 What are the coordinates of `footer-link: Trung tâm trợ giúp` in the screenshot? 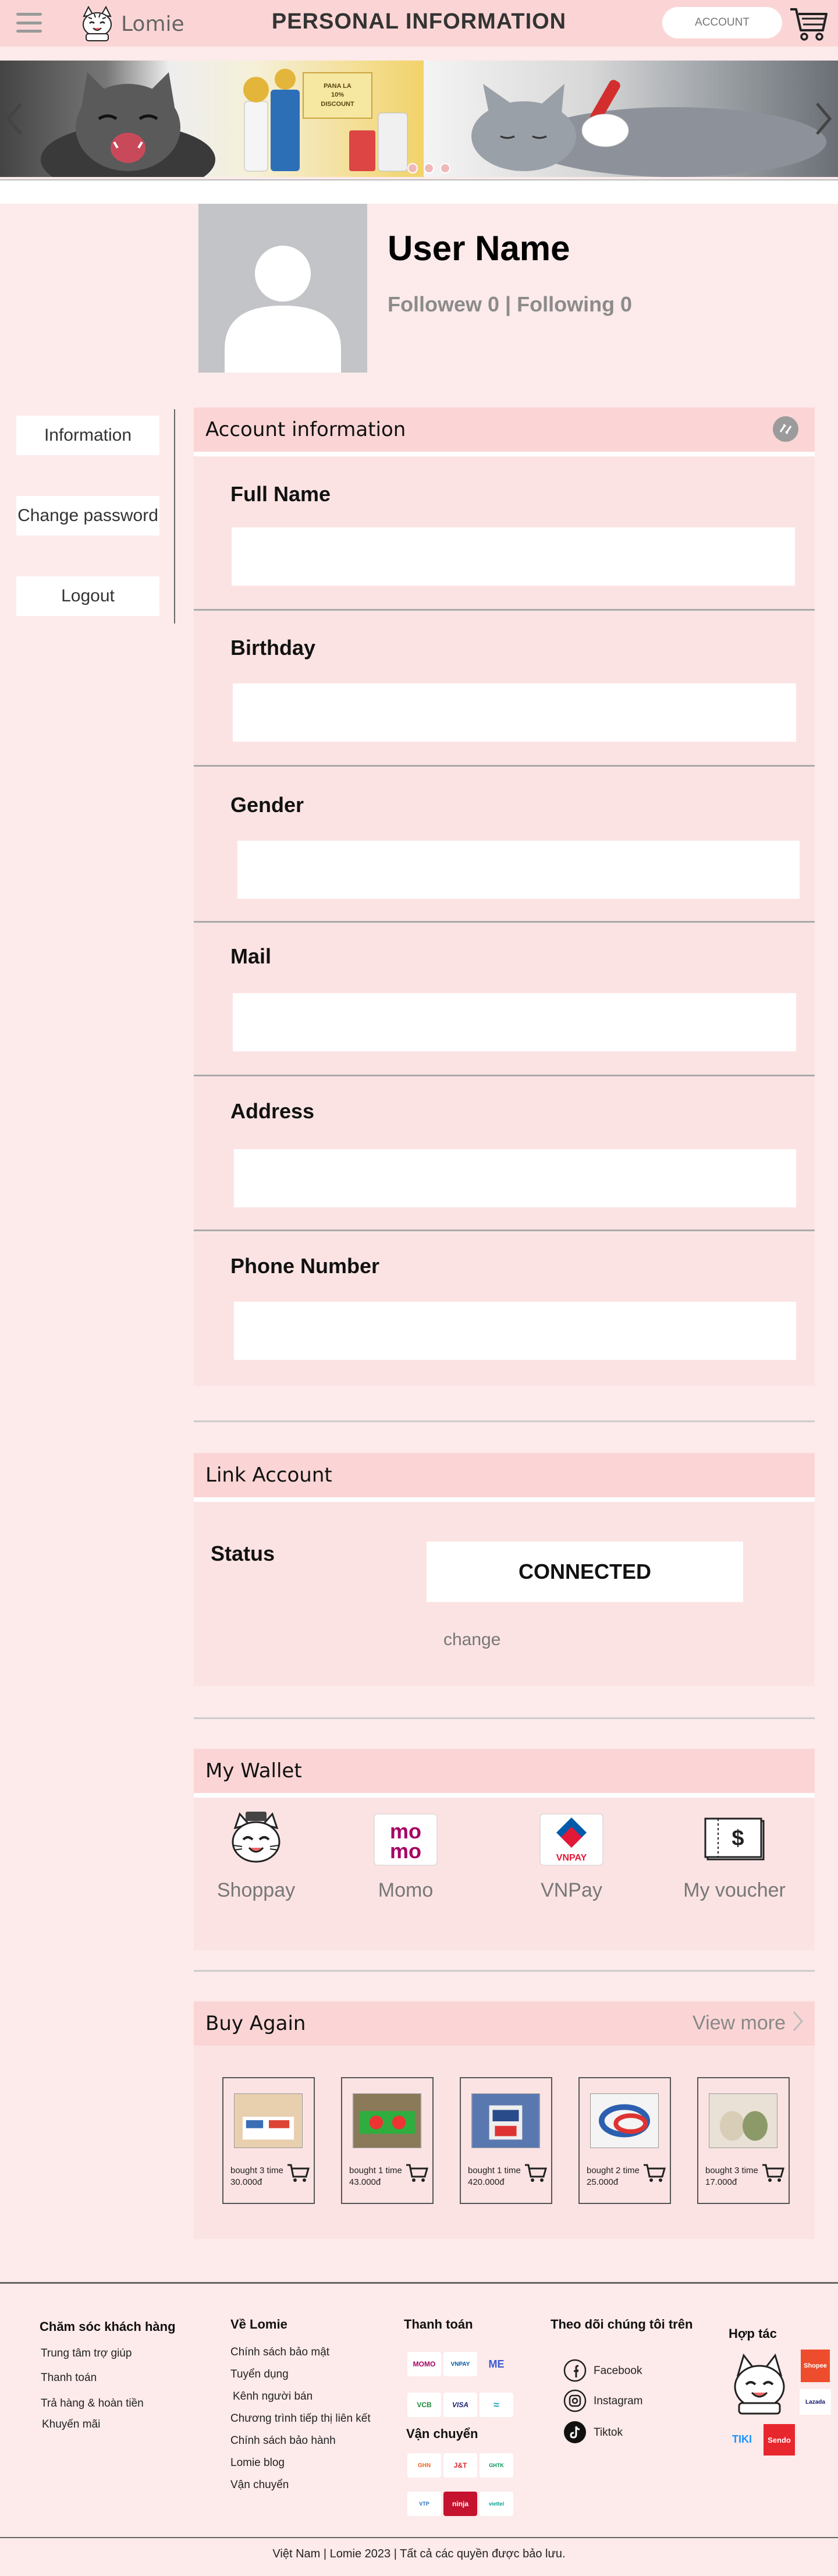 It's located at (86, 2353).